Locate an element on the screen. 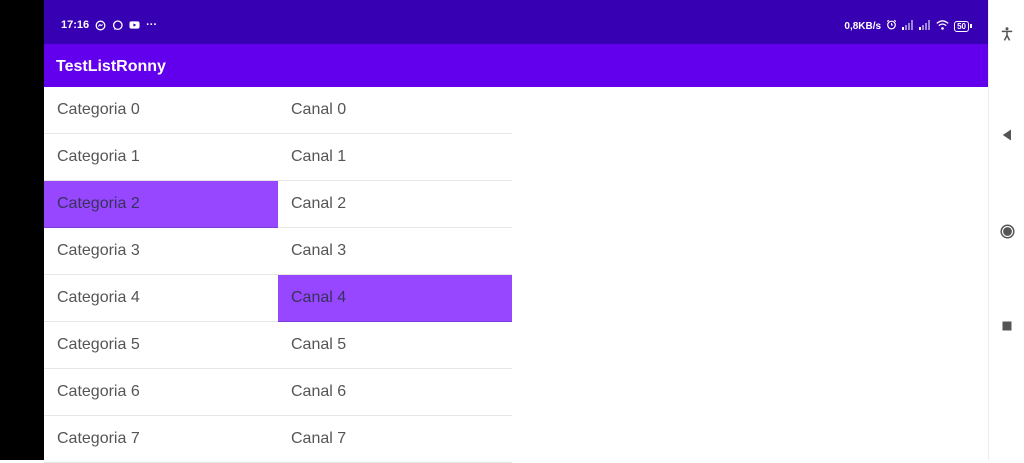  category-item-label: Categoria 6 is located at coordinates (98, 391).